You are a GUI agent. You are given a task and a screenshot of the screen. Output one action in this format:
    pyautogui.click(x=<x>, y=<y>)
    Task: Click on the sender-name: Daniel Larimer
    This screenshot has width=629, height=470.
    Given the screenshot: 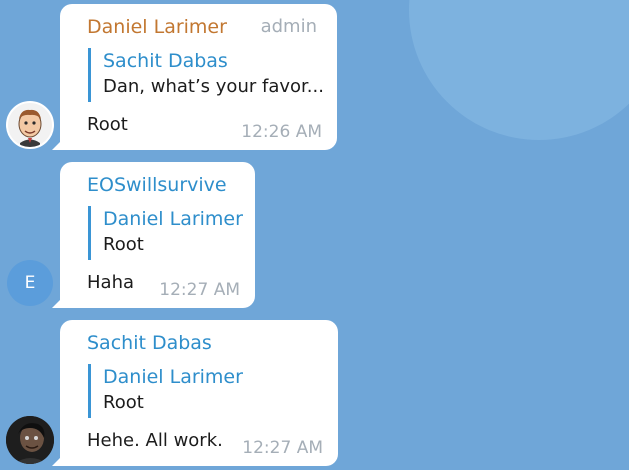 What is the action you would take?
    pyautogui.click(x=157, y=27)
    